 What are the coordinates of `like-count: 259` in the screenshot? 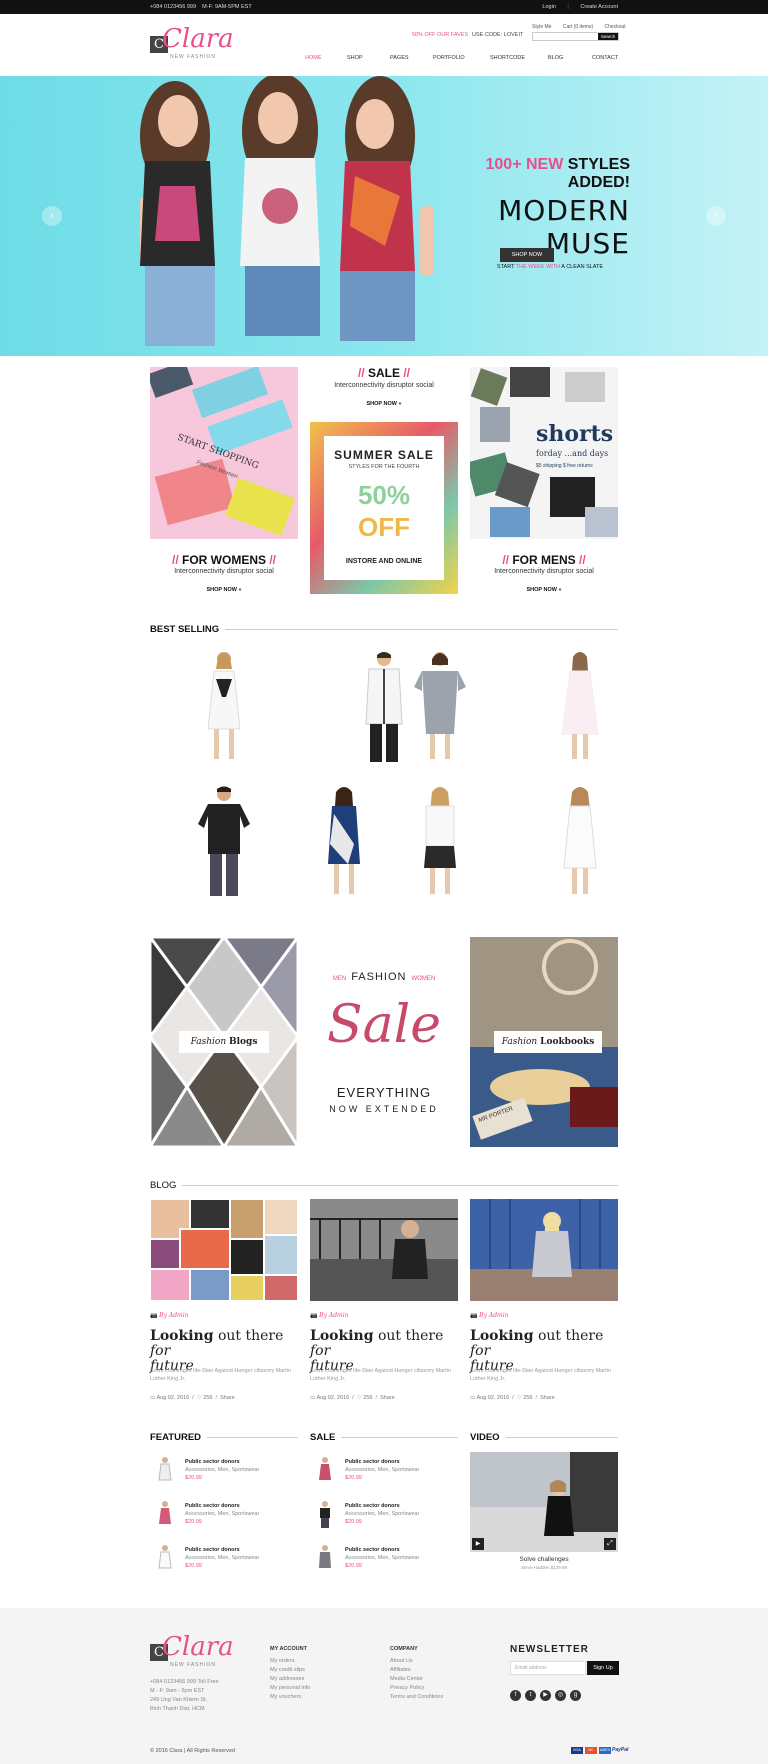 It's located at (368, 1398).